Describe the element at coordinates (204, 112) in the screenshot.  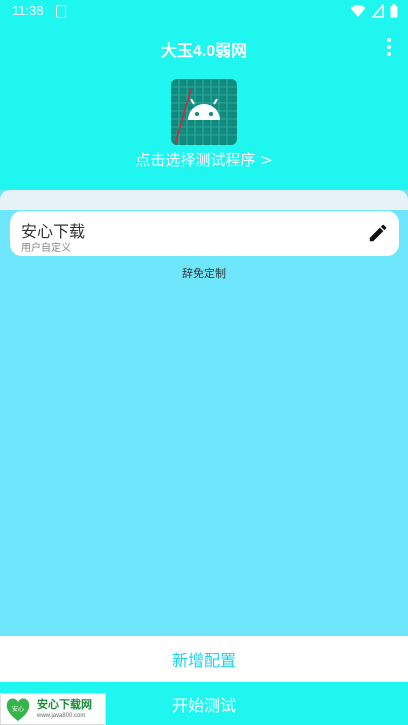
I see `android-app-icon` at that location.